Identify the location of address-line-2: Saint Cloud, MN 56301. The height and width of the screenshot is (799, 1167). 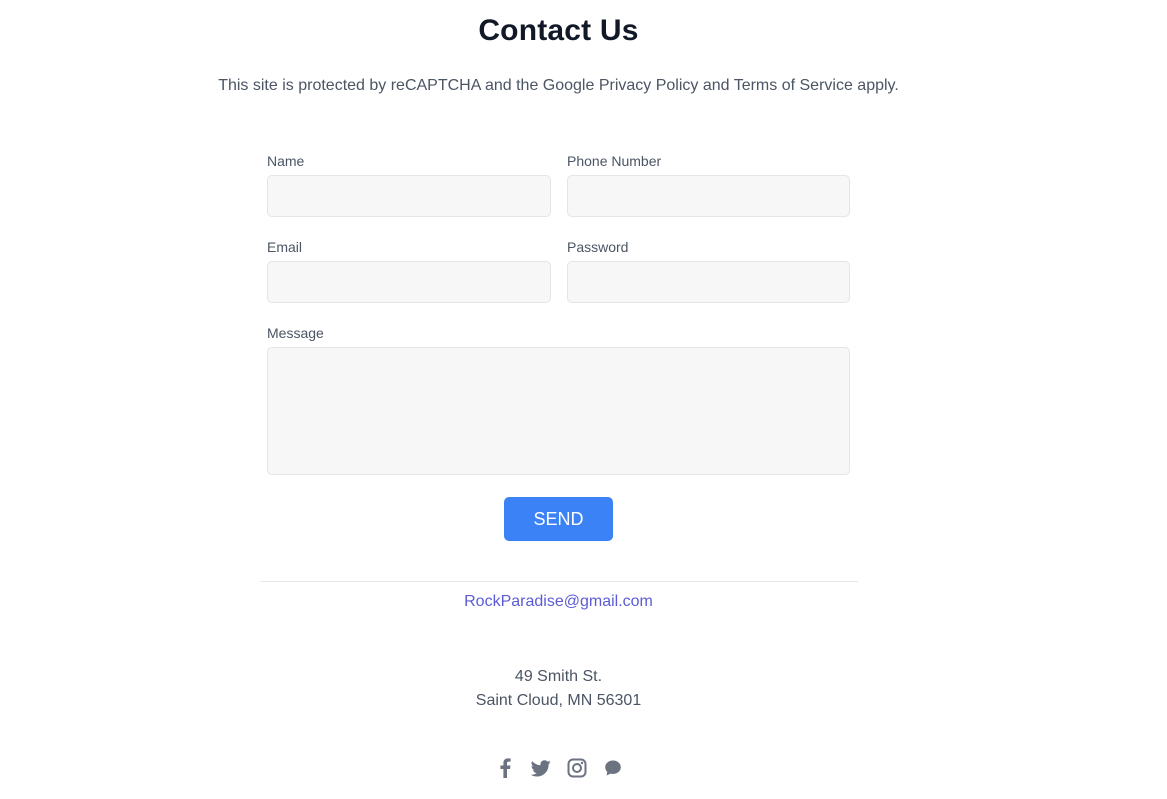
(558, 700).